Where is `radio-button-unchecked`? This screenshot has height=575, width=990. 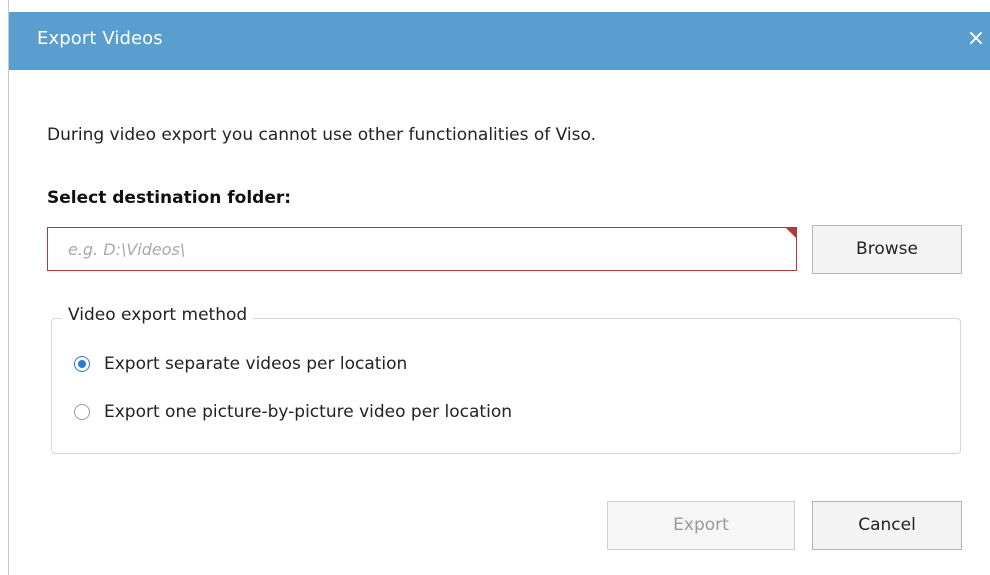
radio-button-unchecked is located at coordinates (82, 412).